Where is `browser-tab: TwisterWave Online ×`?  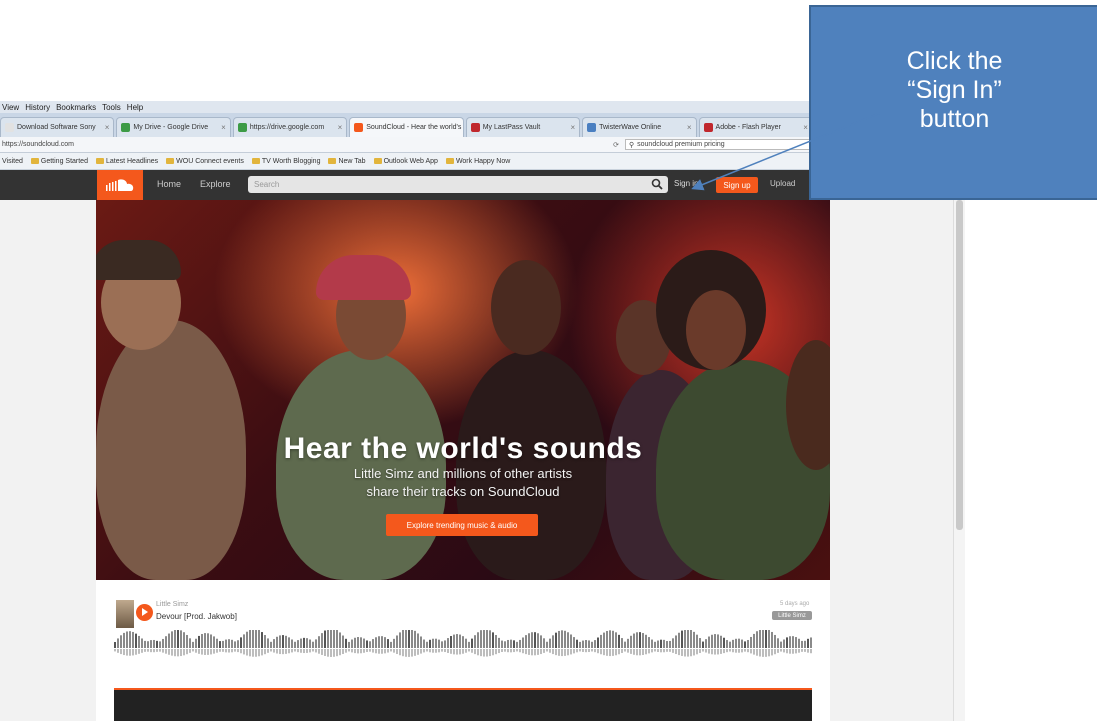 browser-tab: TwisterWave Online × is located at coordinates (639, 127).